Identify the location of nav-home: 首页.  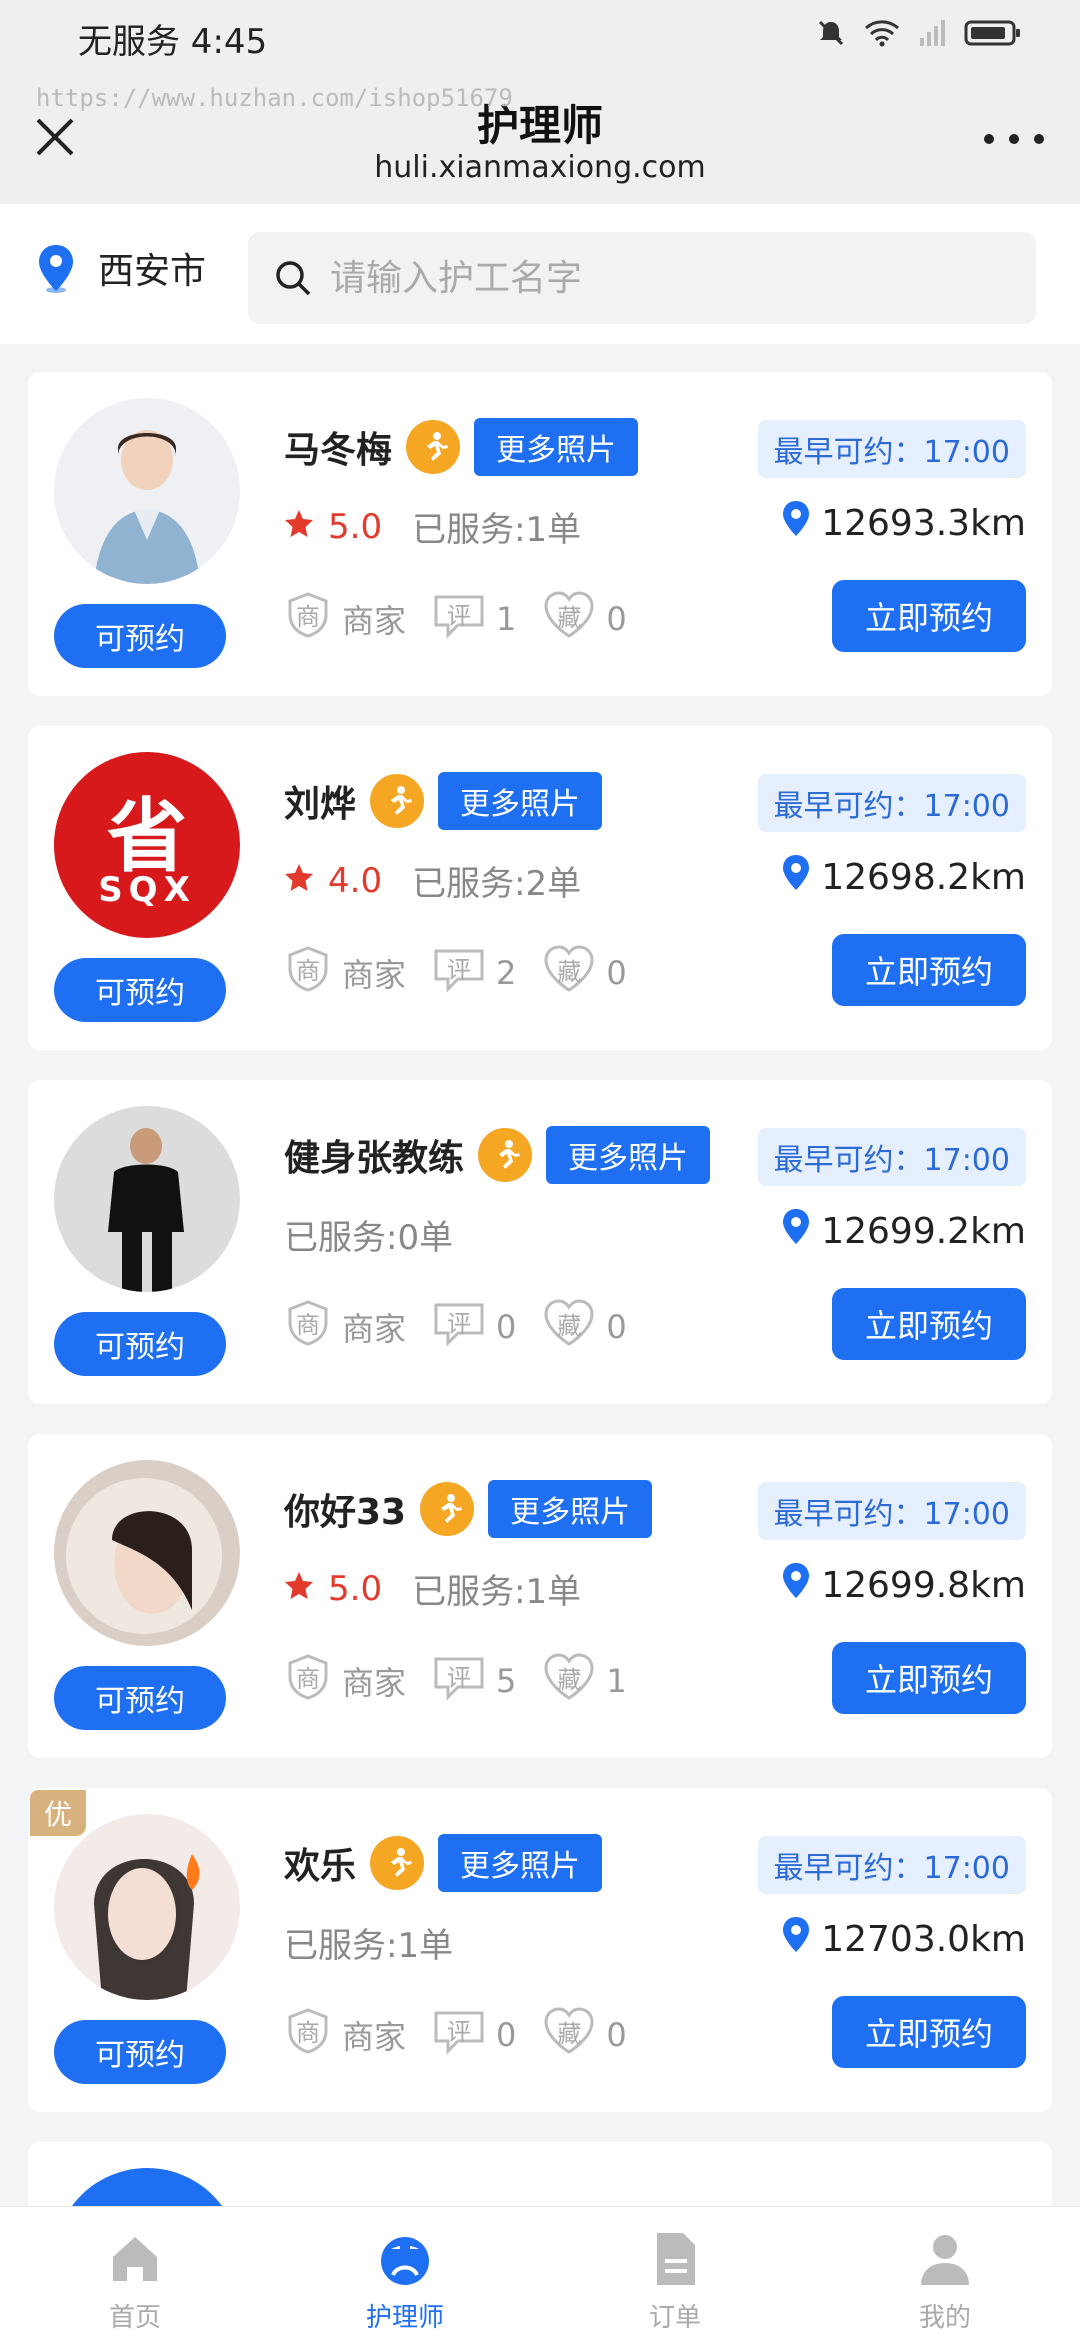
(135, 2273).